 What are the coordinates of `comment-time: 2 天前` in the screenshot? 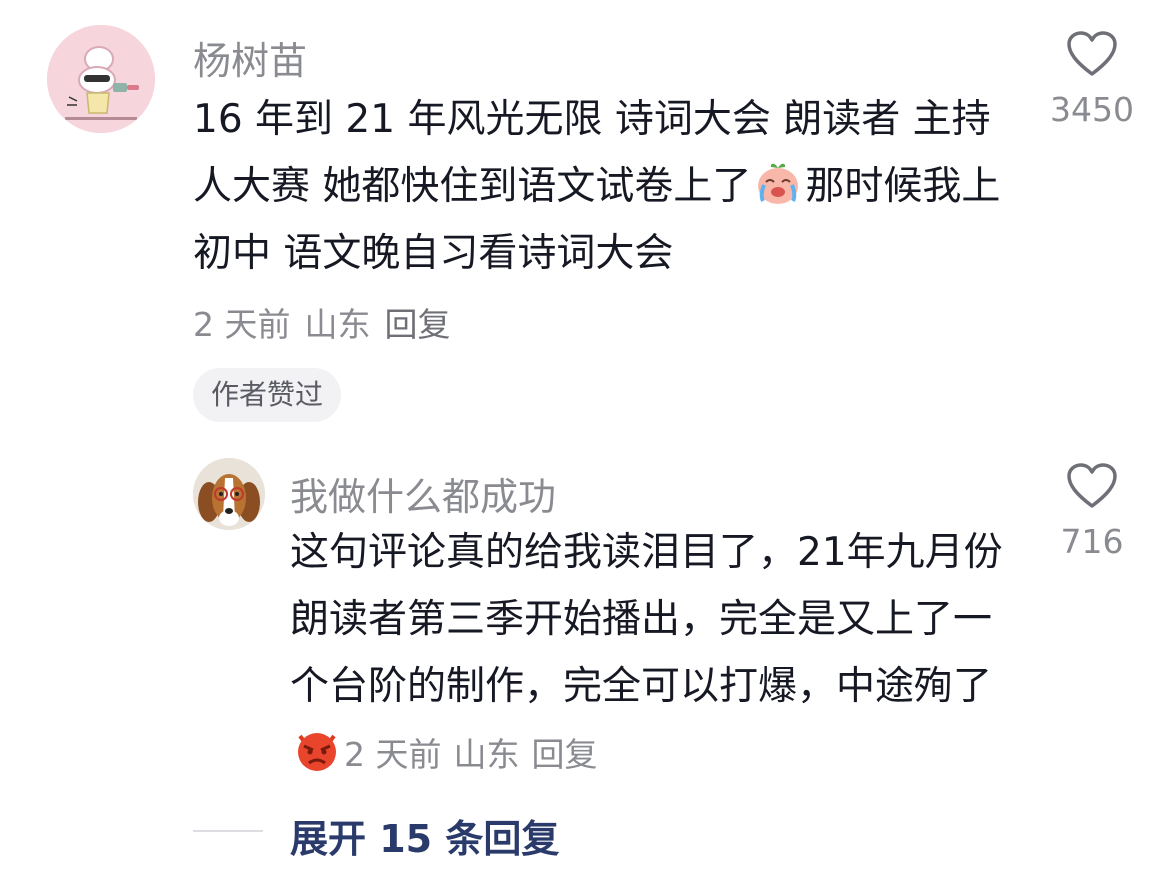 It's located at (242, 324).